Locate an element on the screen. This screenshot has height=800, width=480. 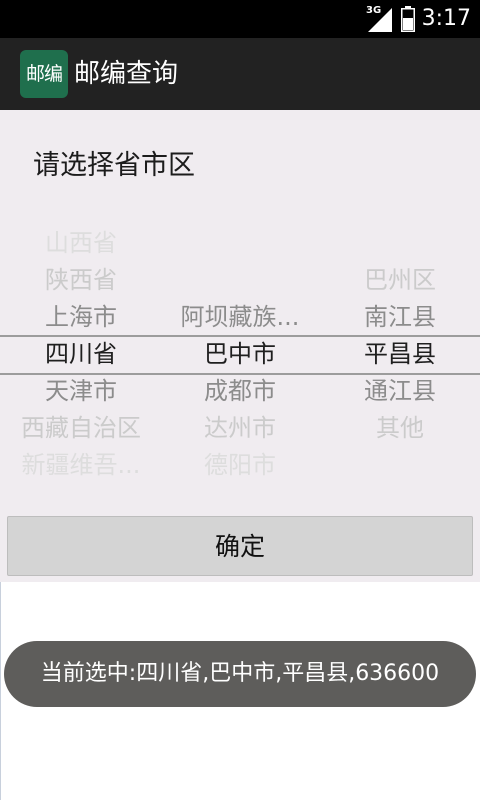
wheel-item: 上海市 is located at coordinates (81, 317).